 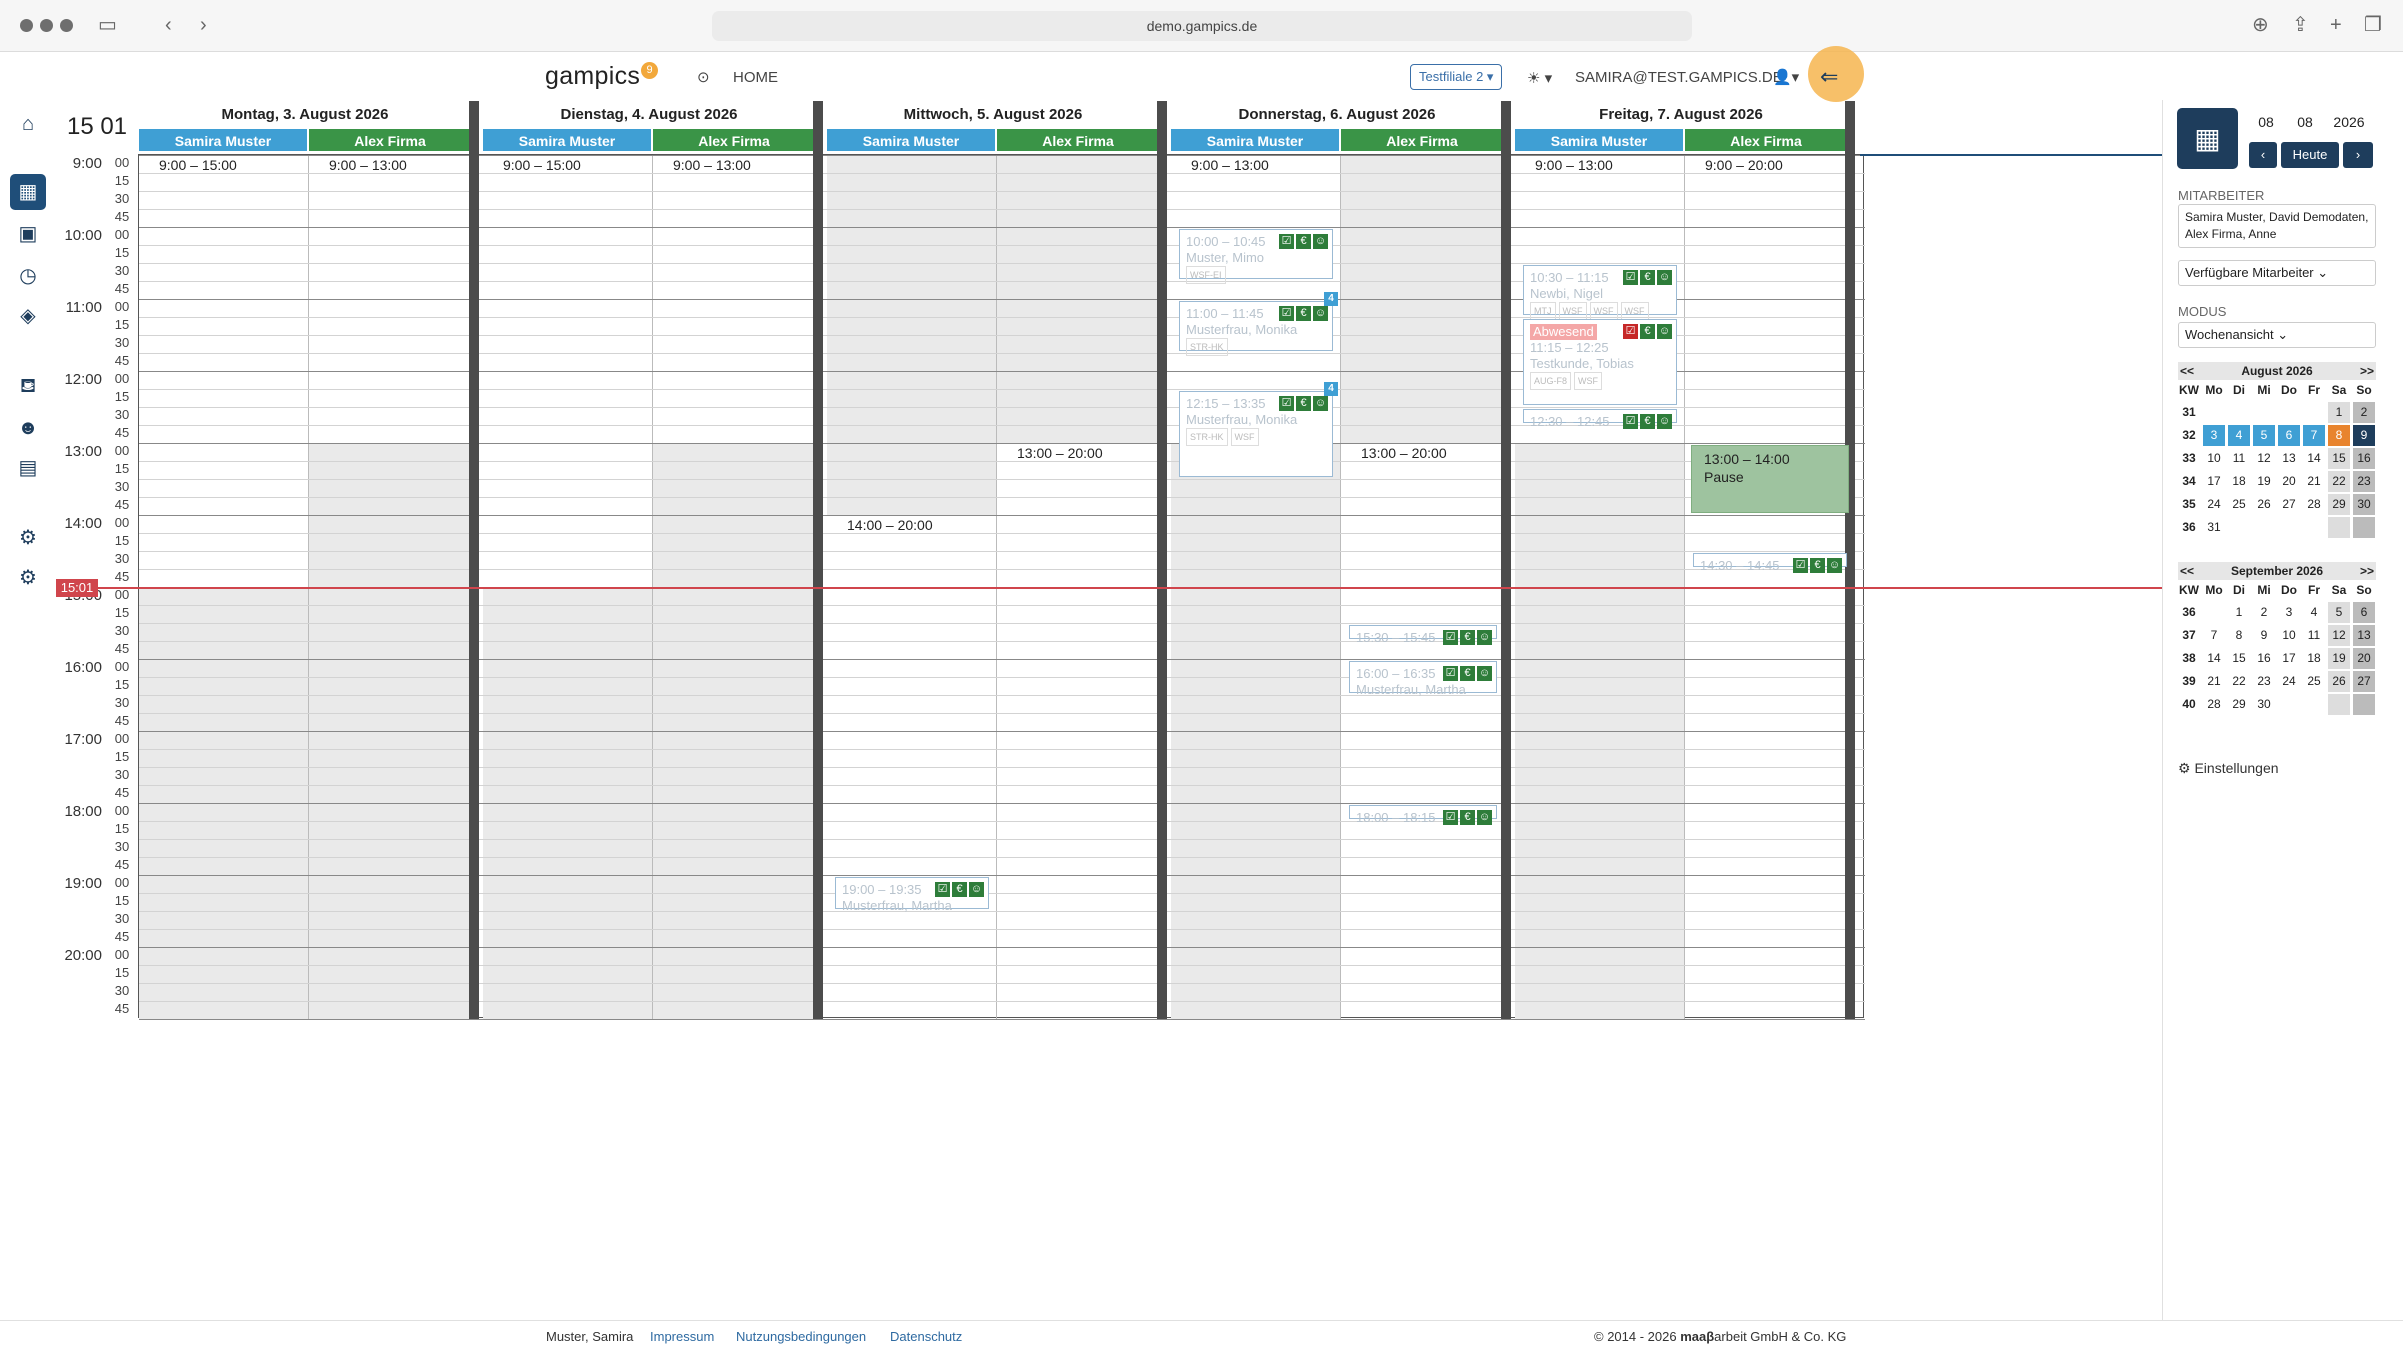 I want to click on day-cell: 28, so click(x=2314, y=504).